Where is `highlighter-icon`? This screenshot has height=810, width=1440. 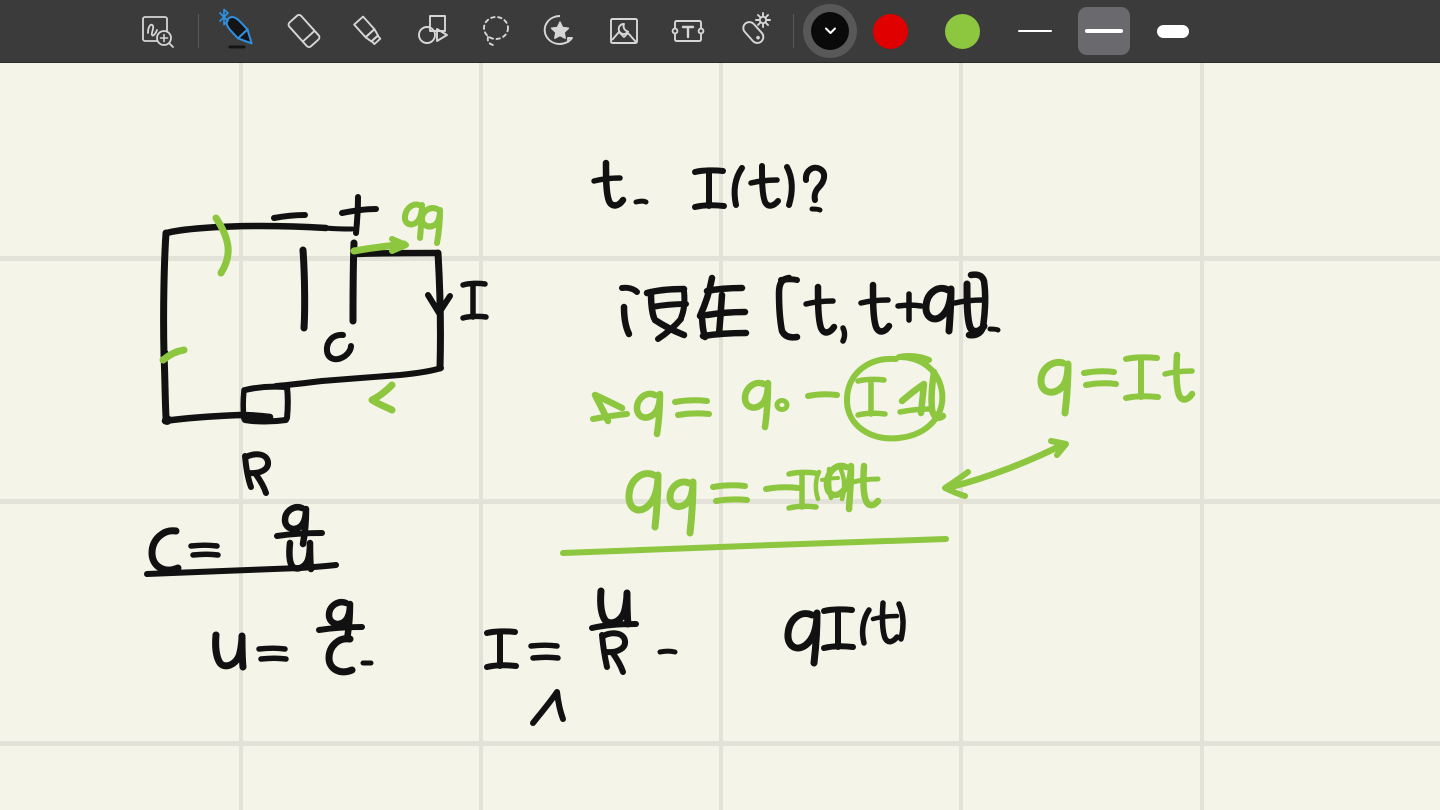
highlighter-icon is located at coordinates (368, 31).